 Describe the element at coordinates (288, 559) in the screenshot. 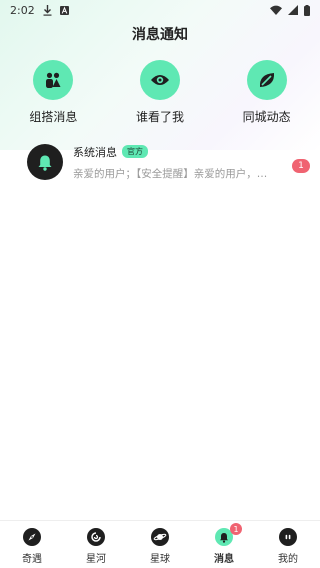

I see `tab-label: 我的` at that location.